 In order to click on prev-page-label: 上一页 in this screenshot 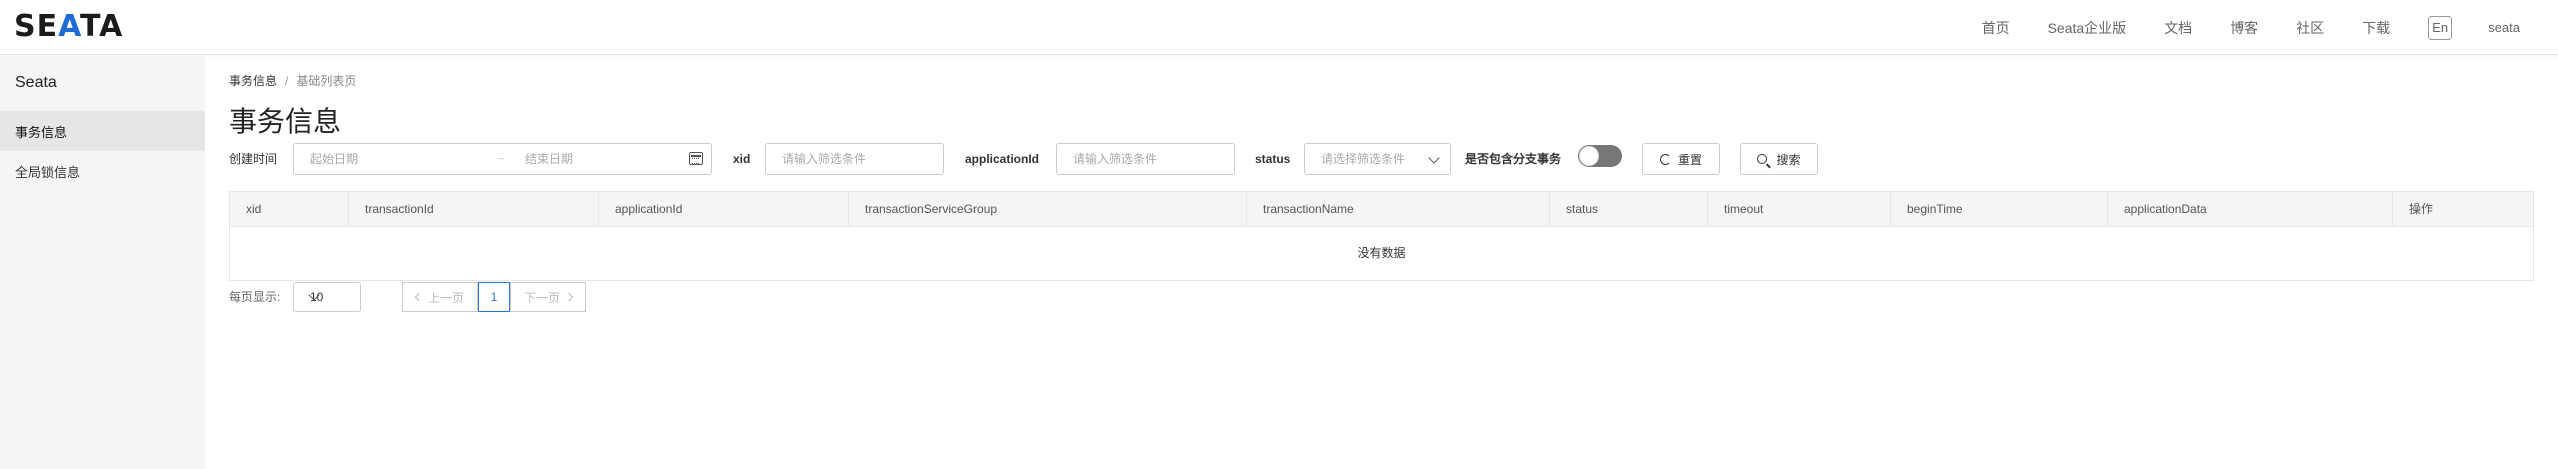, I will do `click(445, 297)`.